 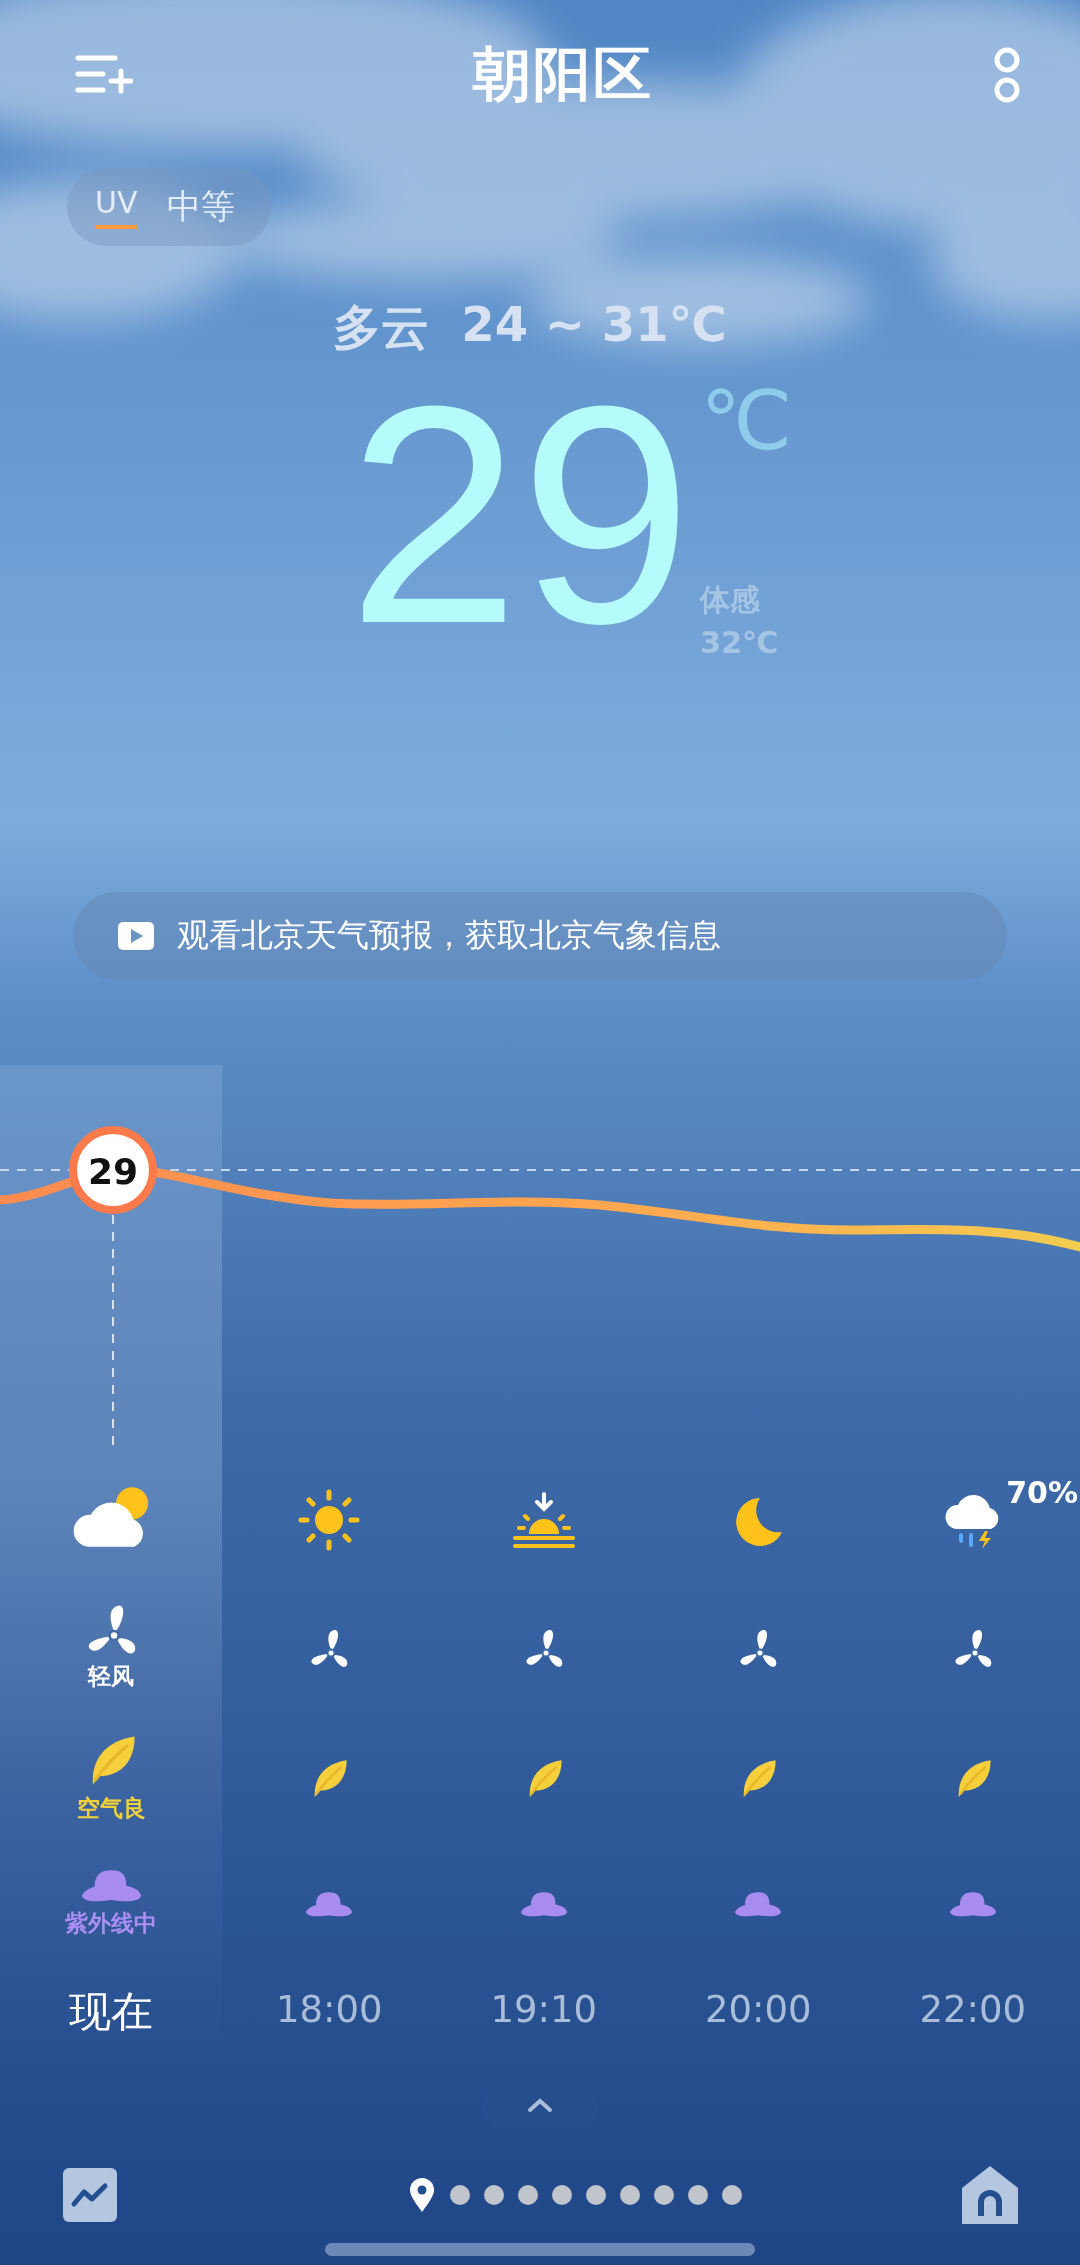 I want to click on hour-column: 70% 22:00, so click(x=972, y=1560).